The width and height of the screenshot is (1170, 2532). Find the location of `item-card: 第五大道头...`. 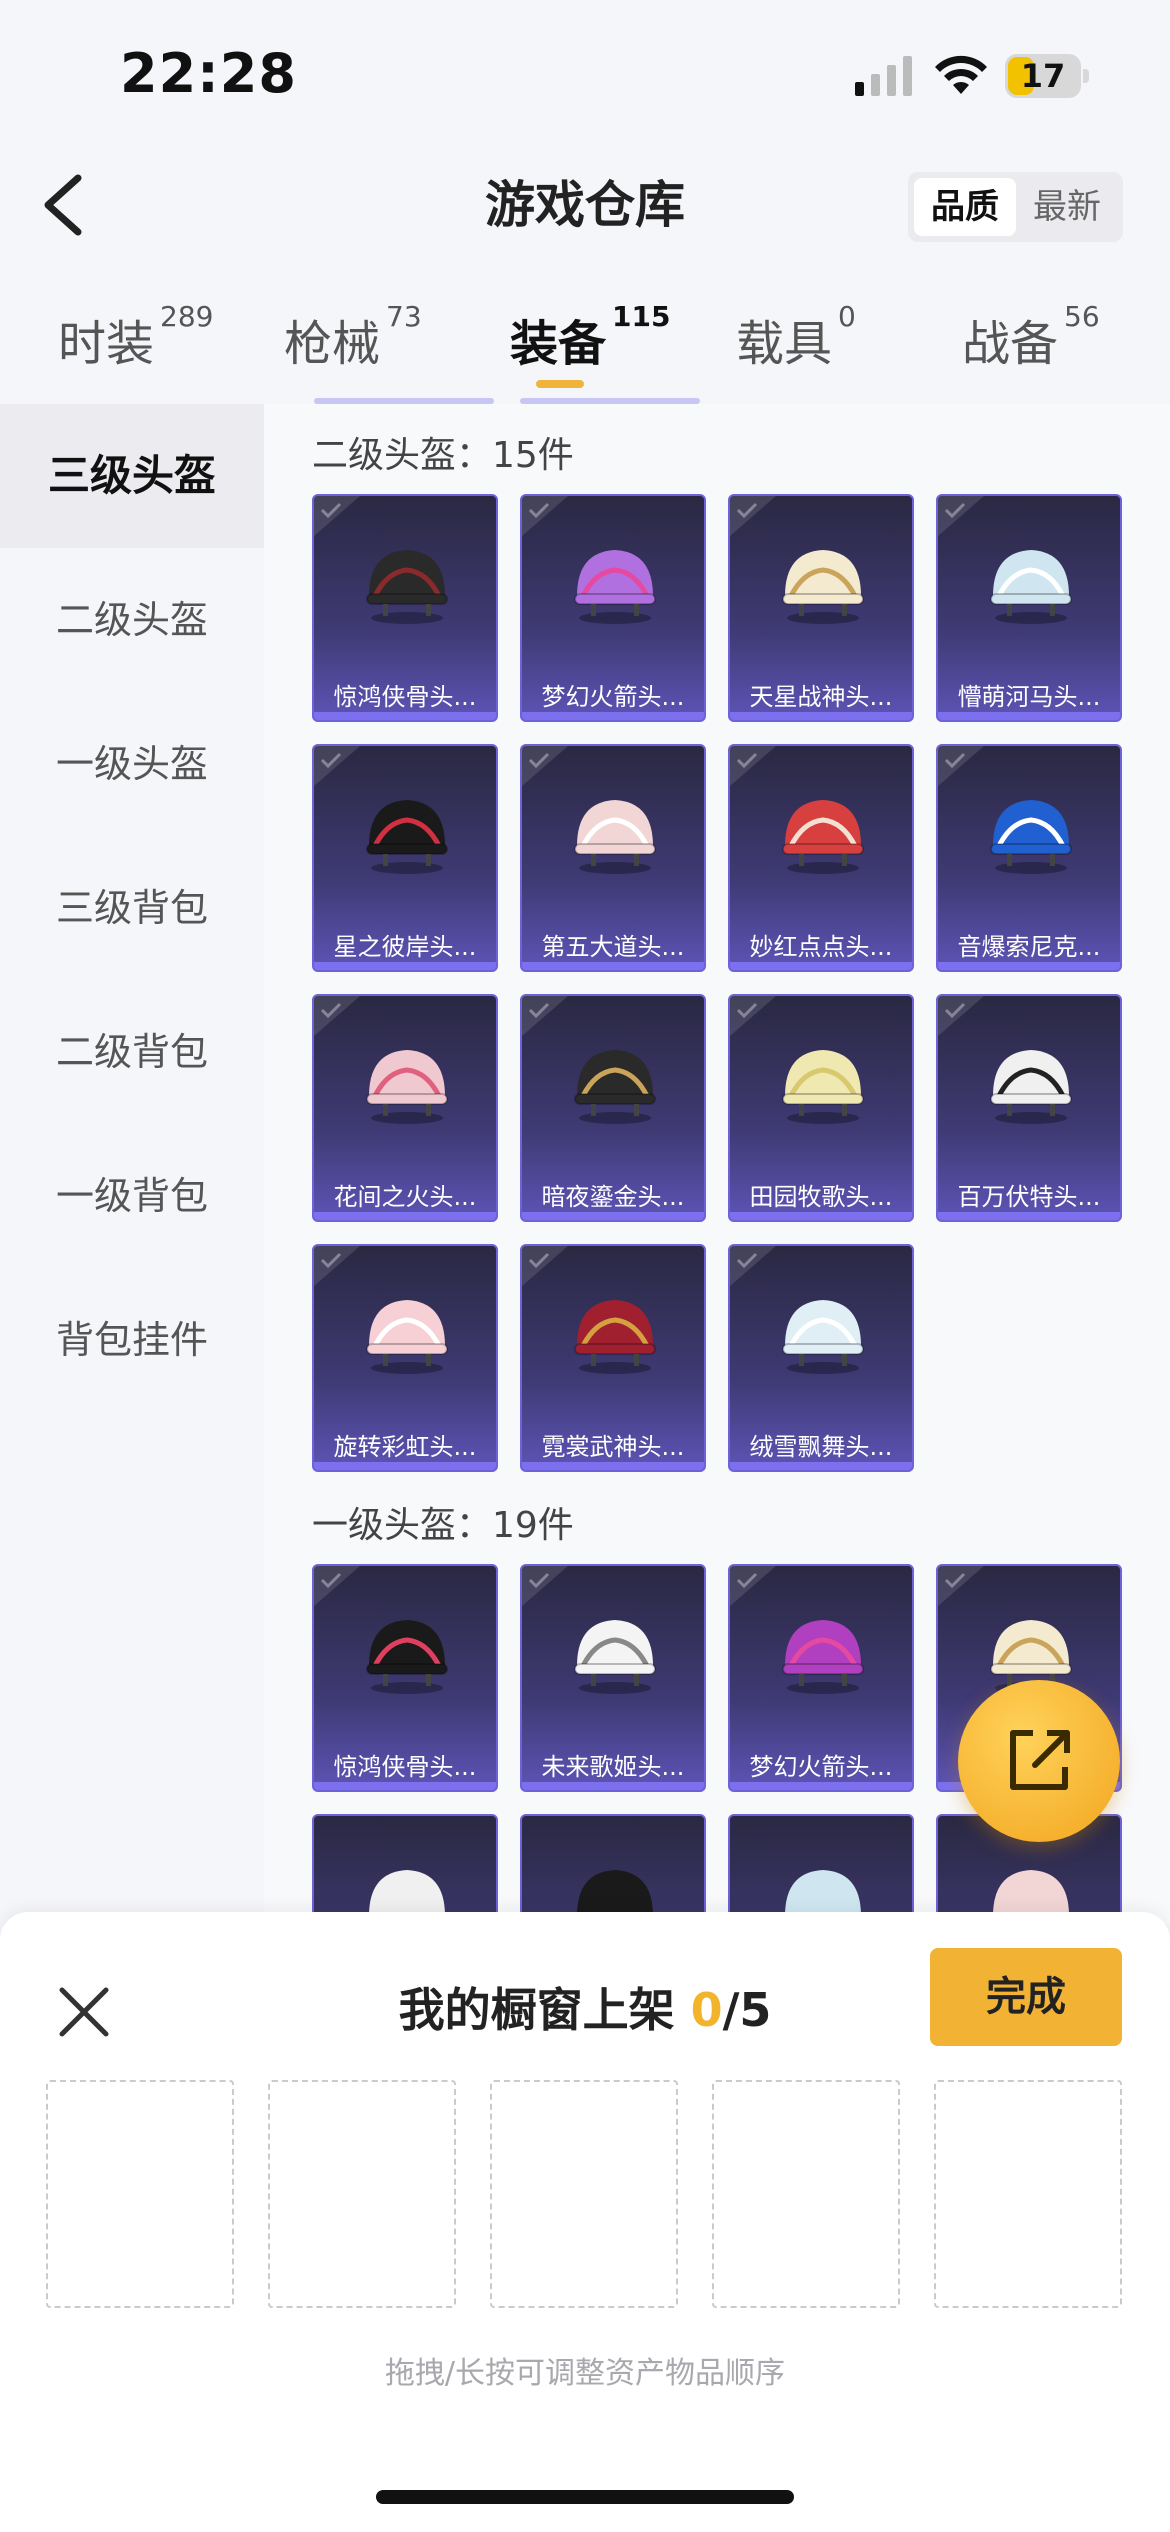

item-card: 第五大道头... is located at coordinates (613, 858).